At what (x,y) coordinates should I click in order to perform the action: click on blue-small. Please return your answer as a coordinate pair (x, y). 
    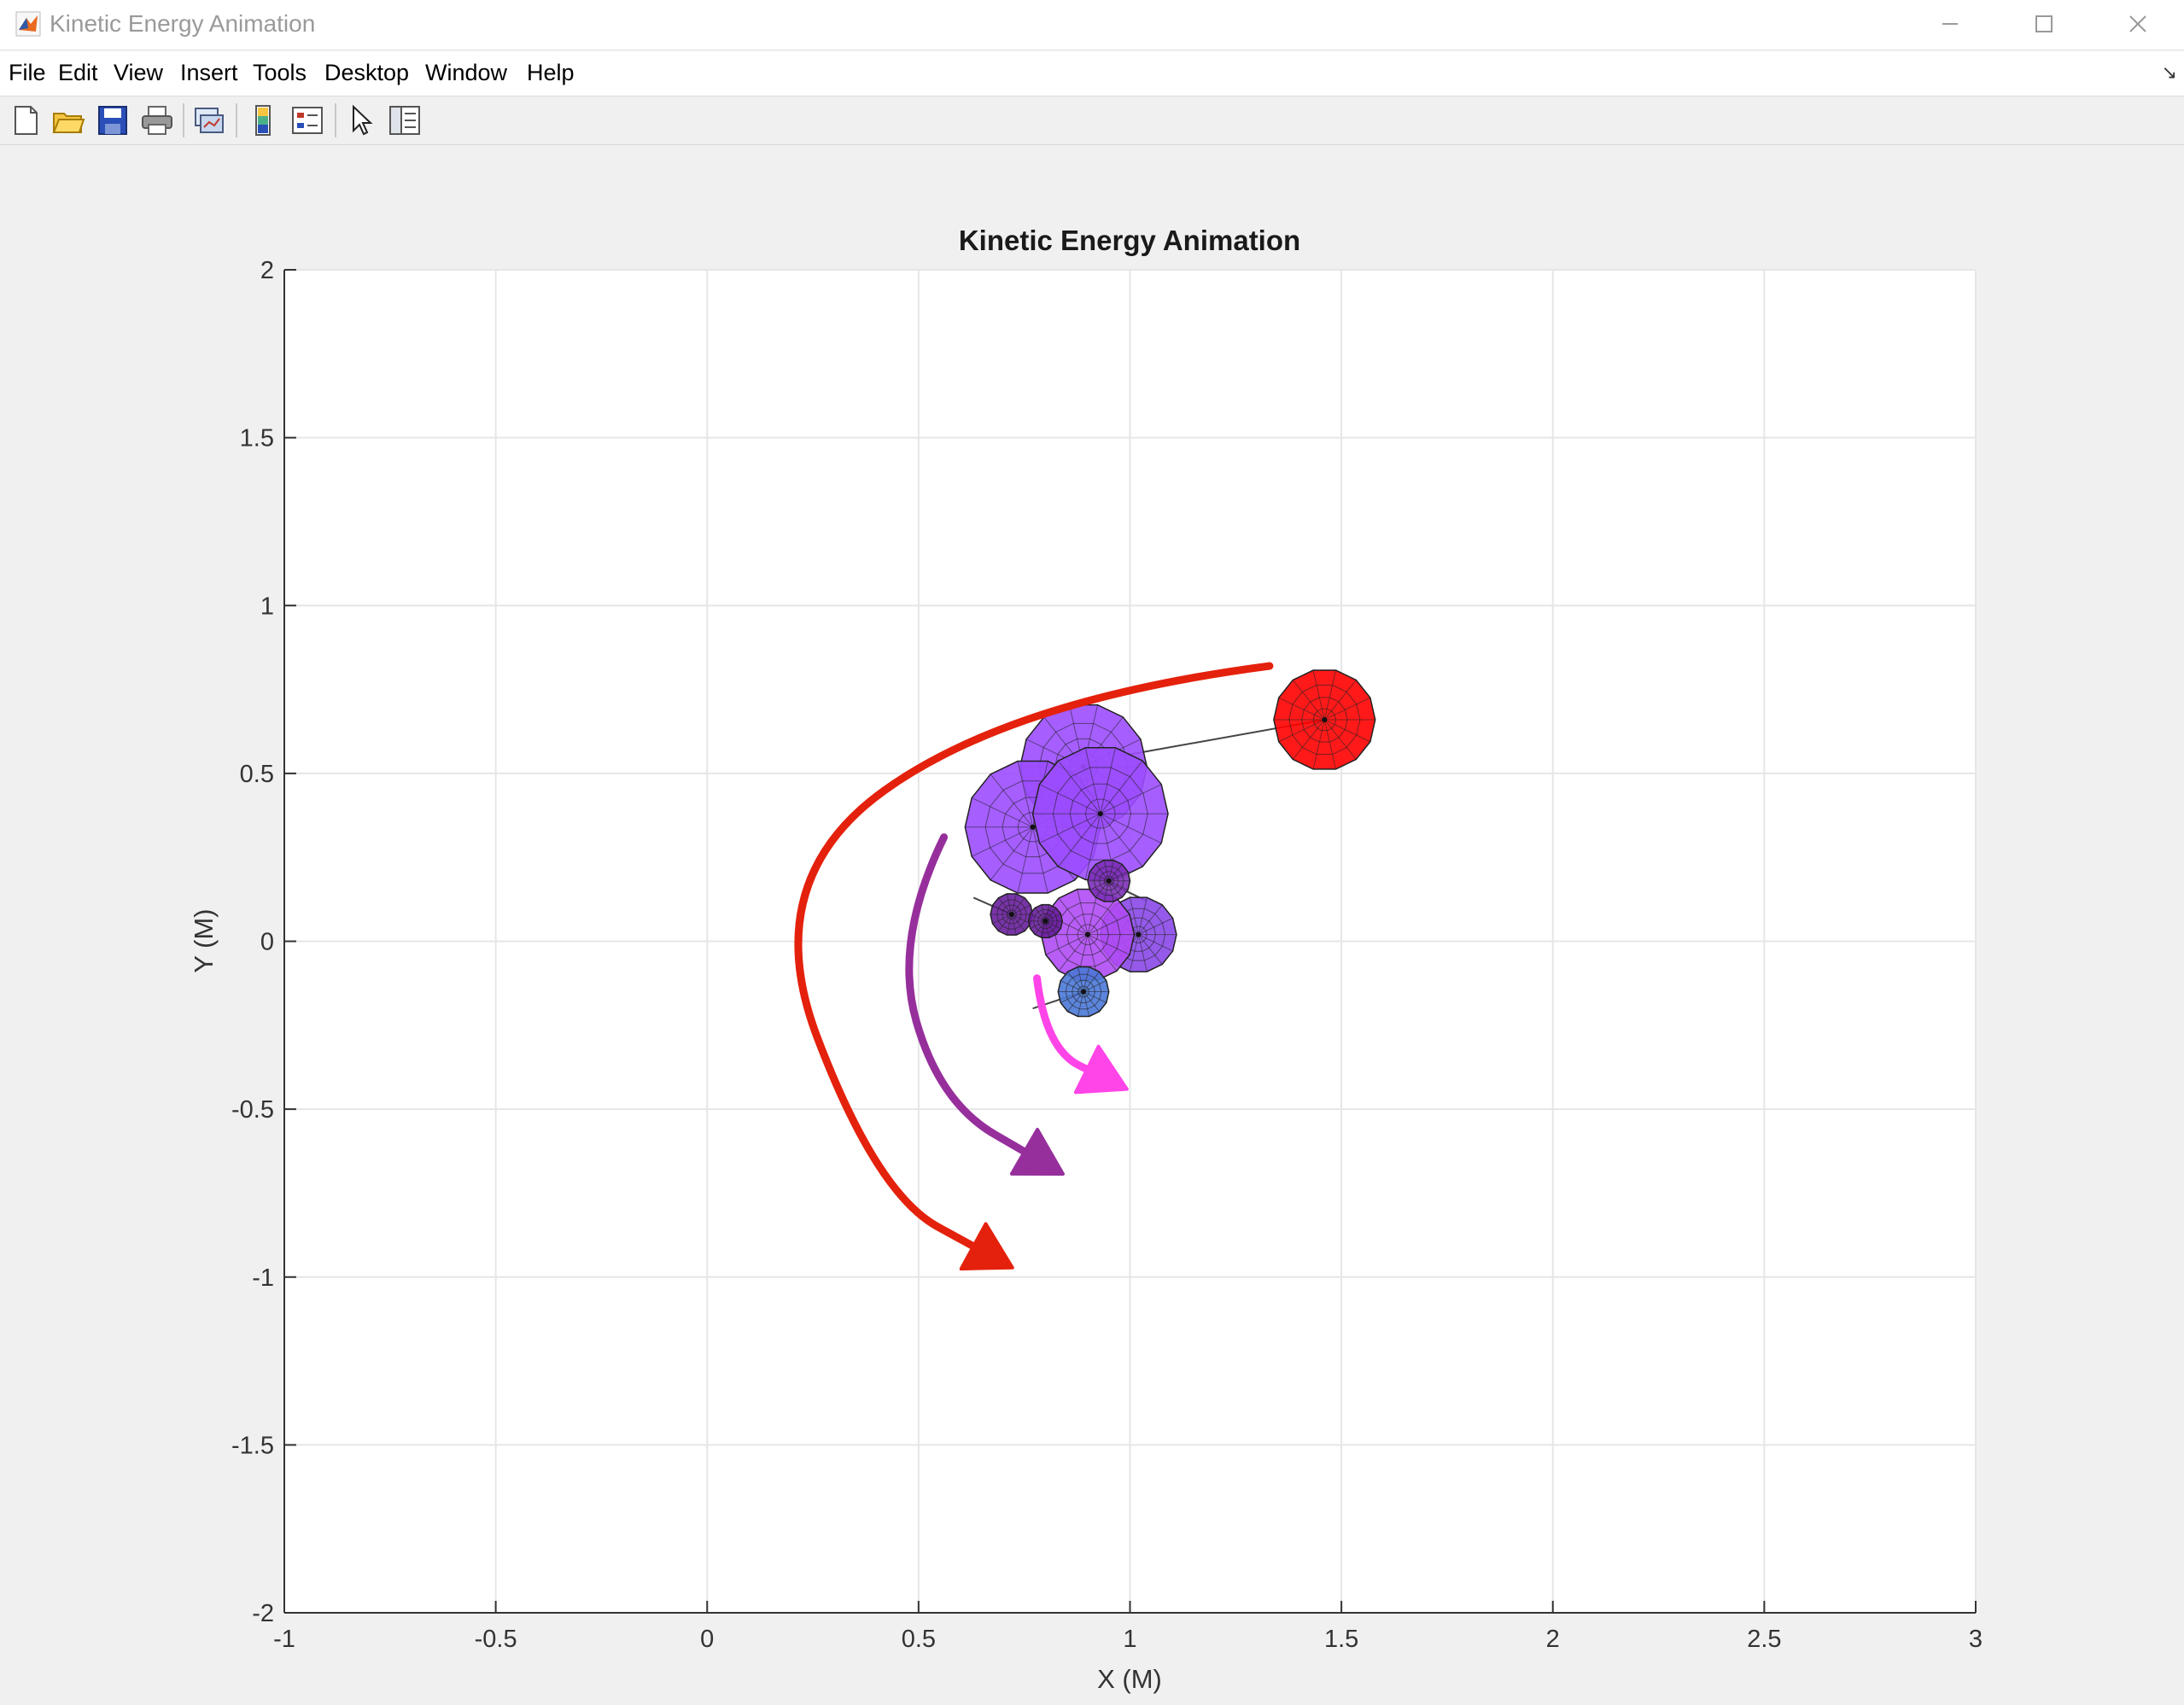
    Looking at the image, I should click on (1083, 992).